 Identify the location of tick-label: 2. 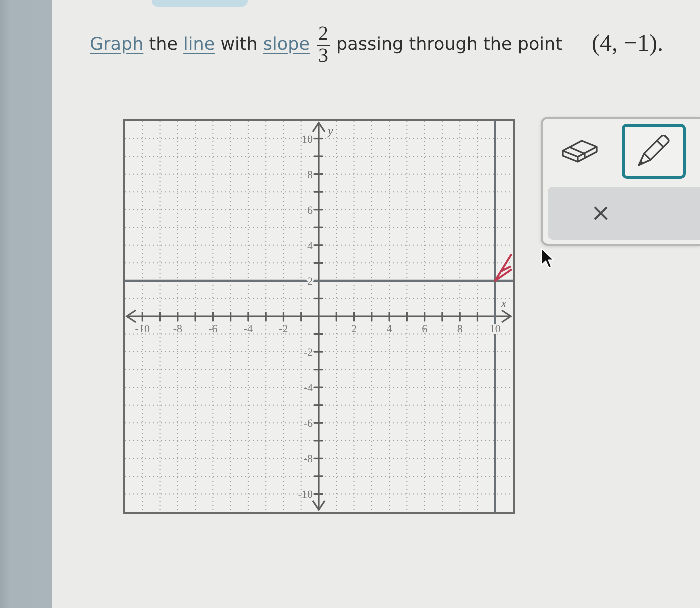
(355, 329).